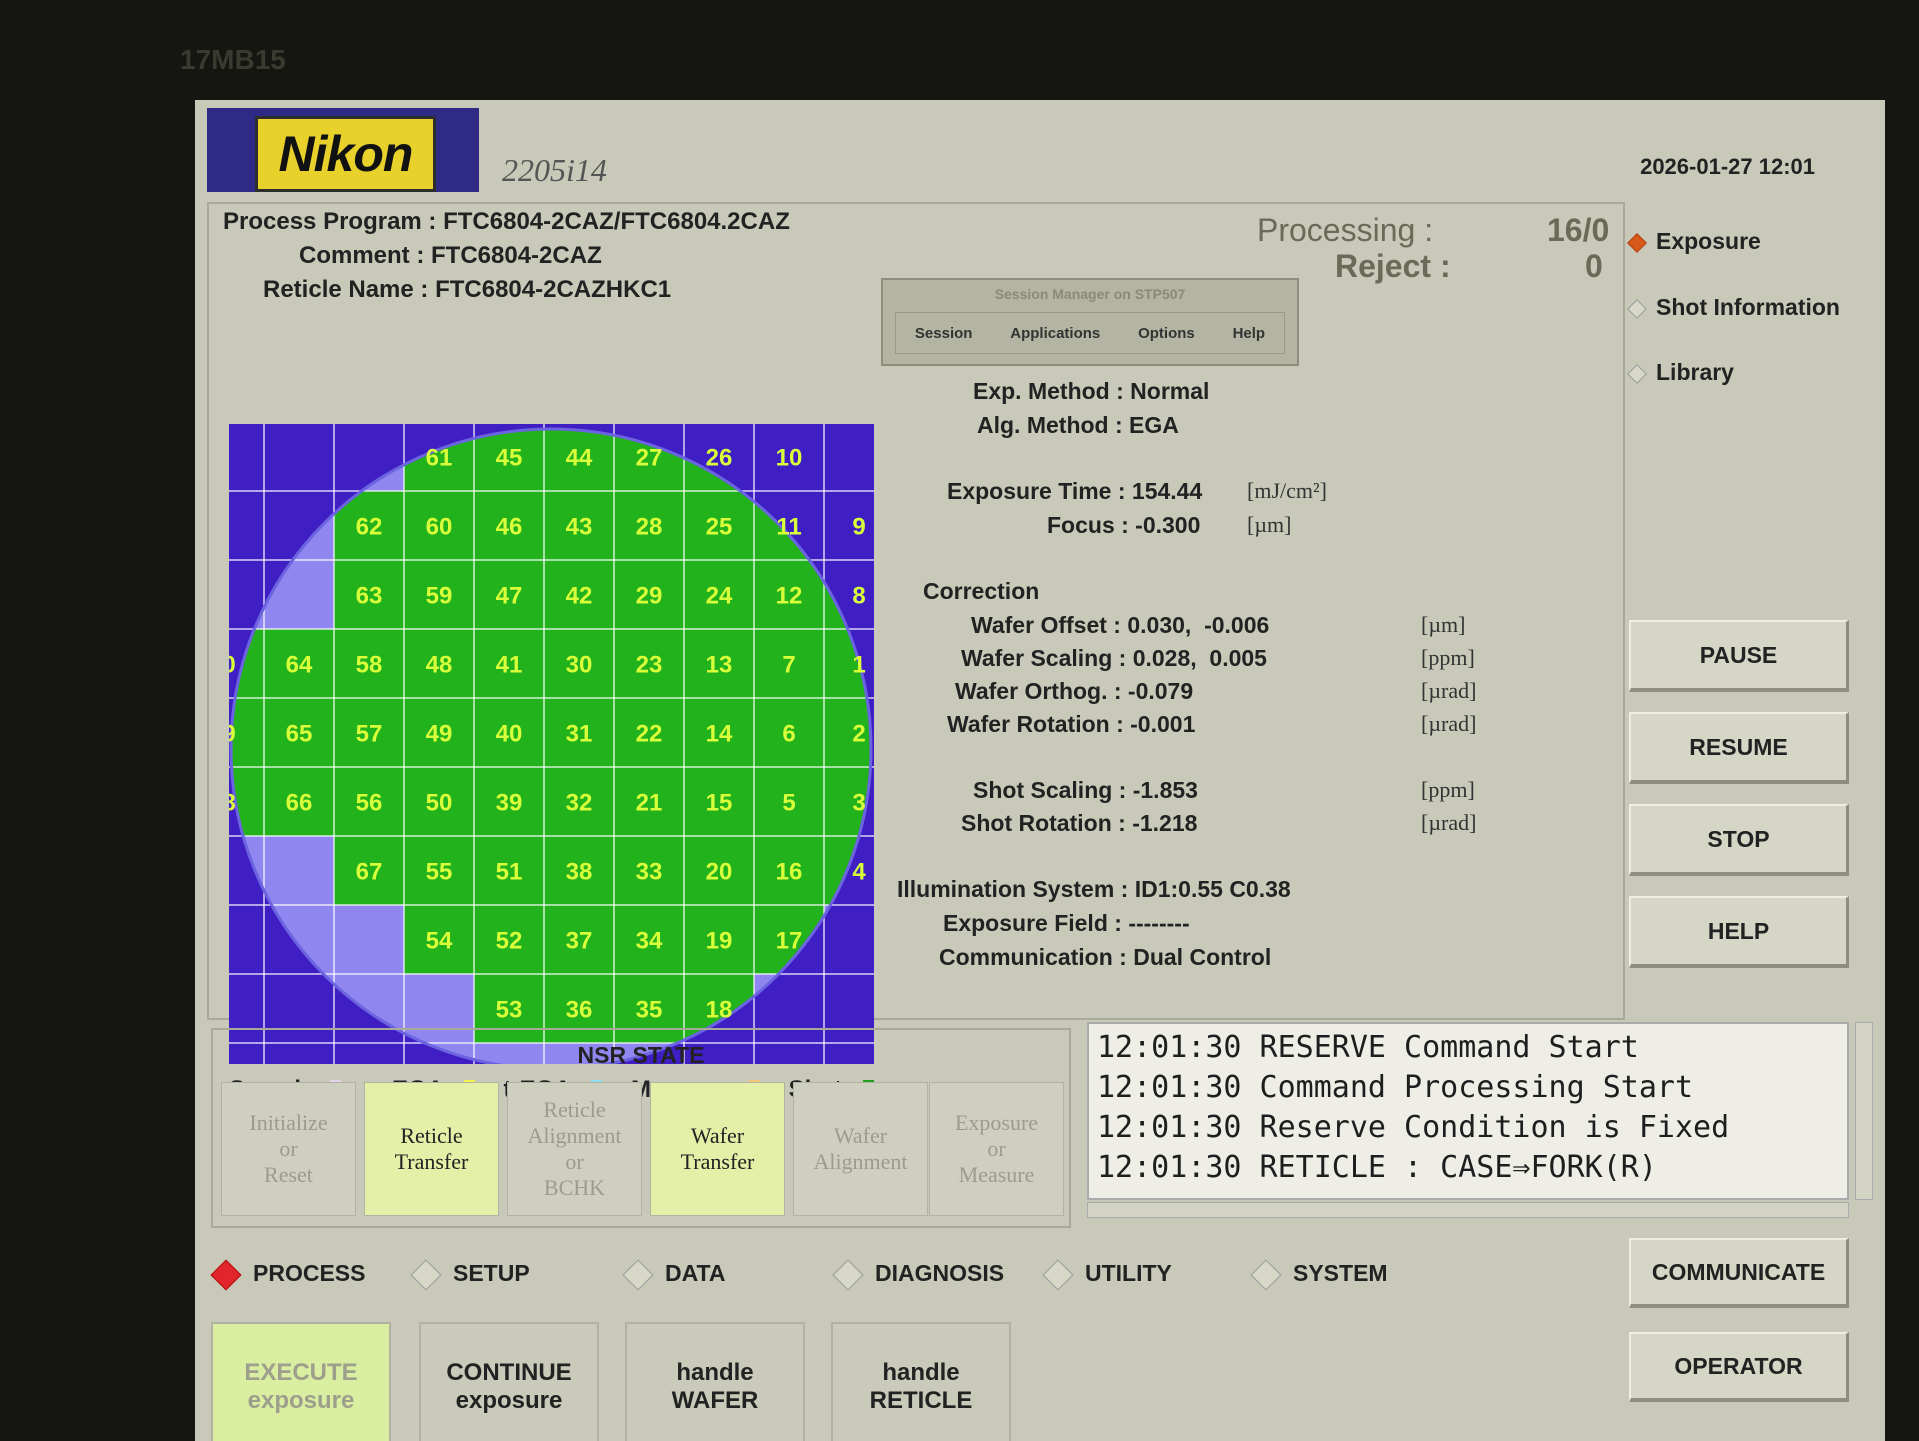  I want to click on radio-exposure: Exposure, so click(1694, 241).